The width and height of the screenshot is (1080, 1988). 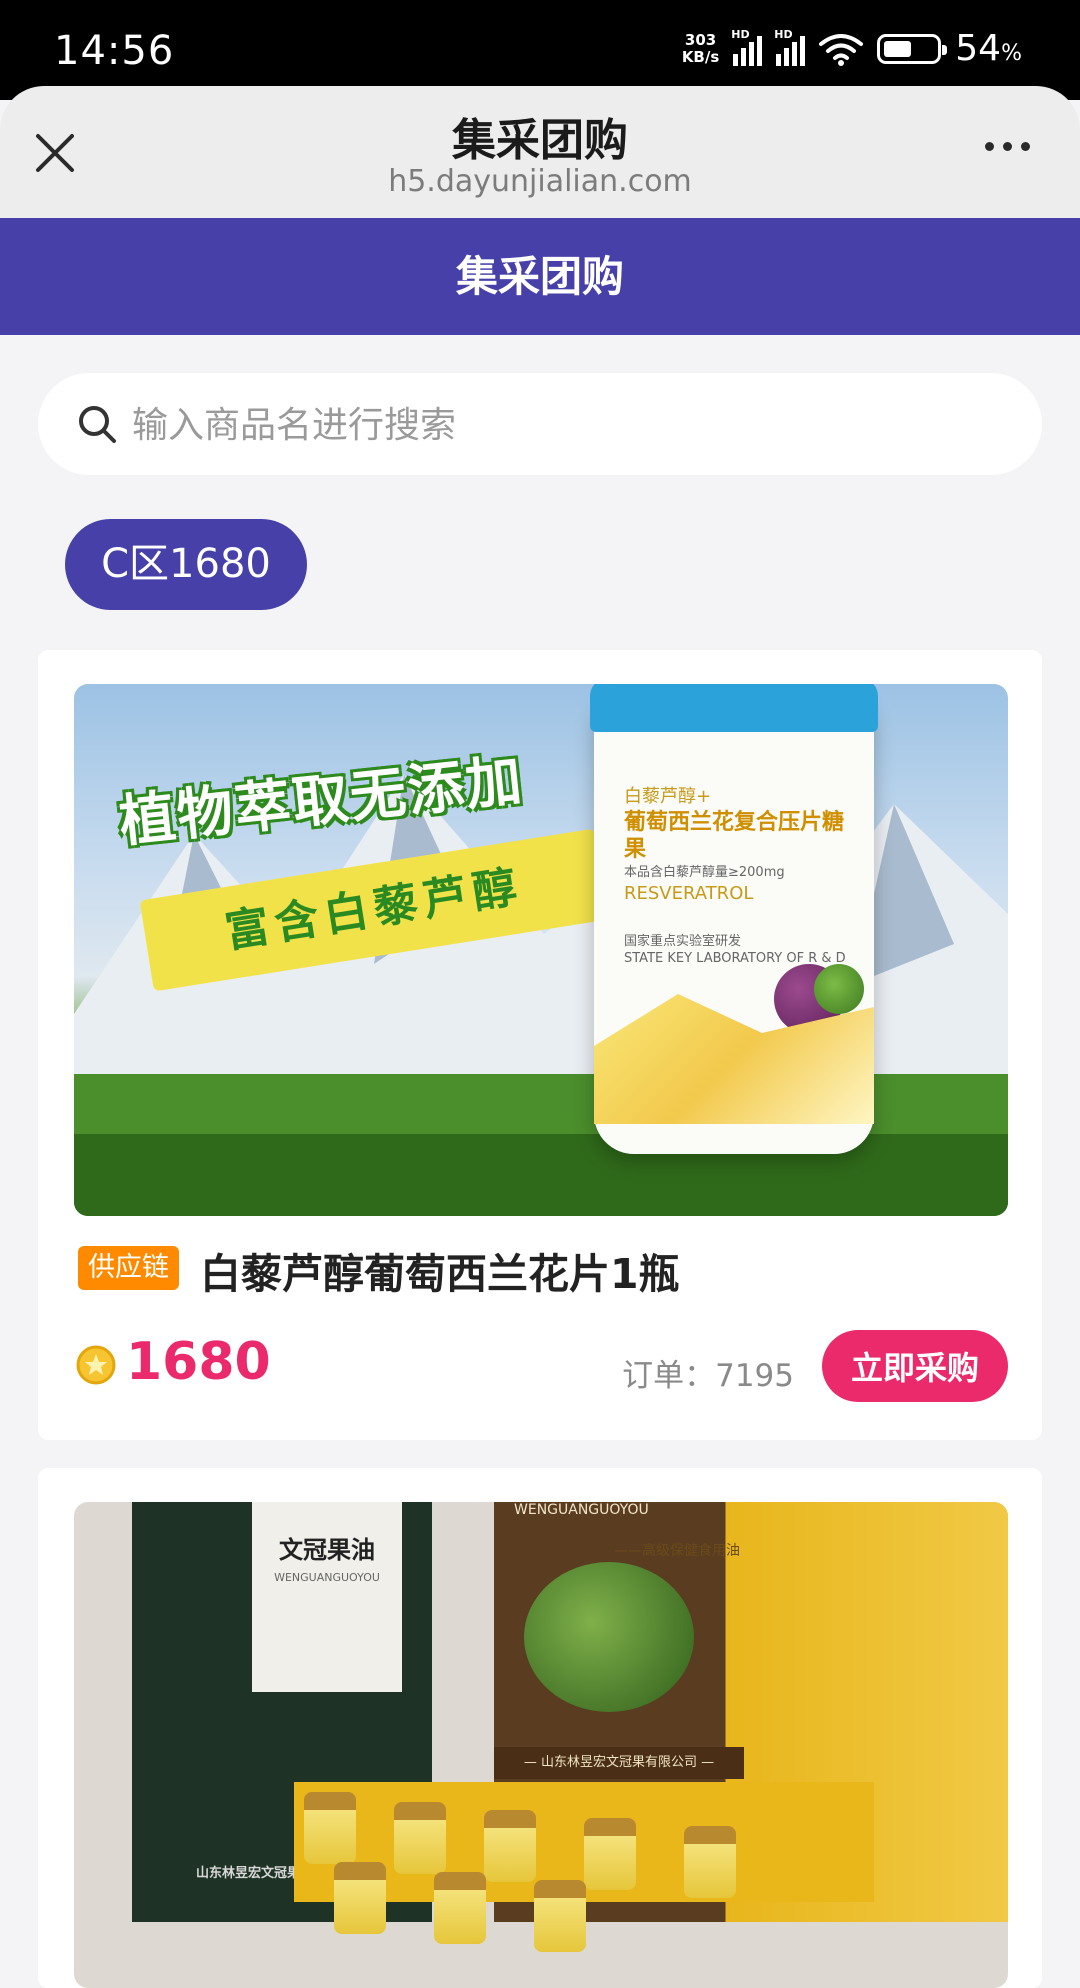 What do you see at coordinates (841, 49) in the screenshot?
I see `wifi-icon` at bounding box center [841, 49].